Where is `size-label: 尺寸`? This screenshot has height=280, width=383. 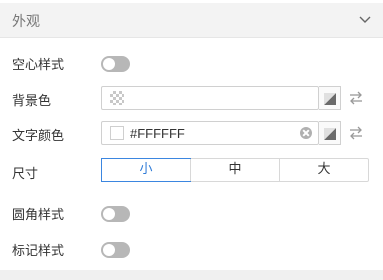 size-label: 尺寸 is located at coordinates (25, 174).